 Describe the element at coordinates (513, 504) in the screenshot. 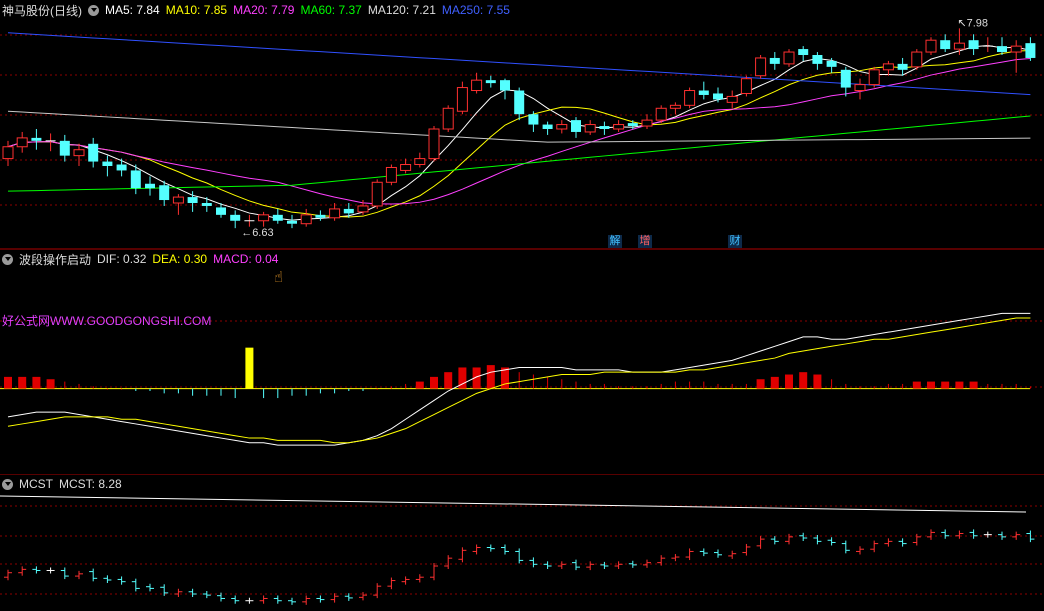

I see `mcst-line` at that location.